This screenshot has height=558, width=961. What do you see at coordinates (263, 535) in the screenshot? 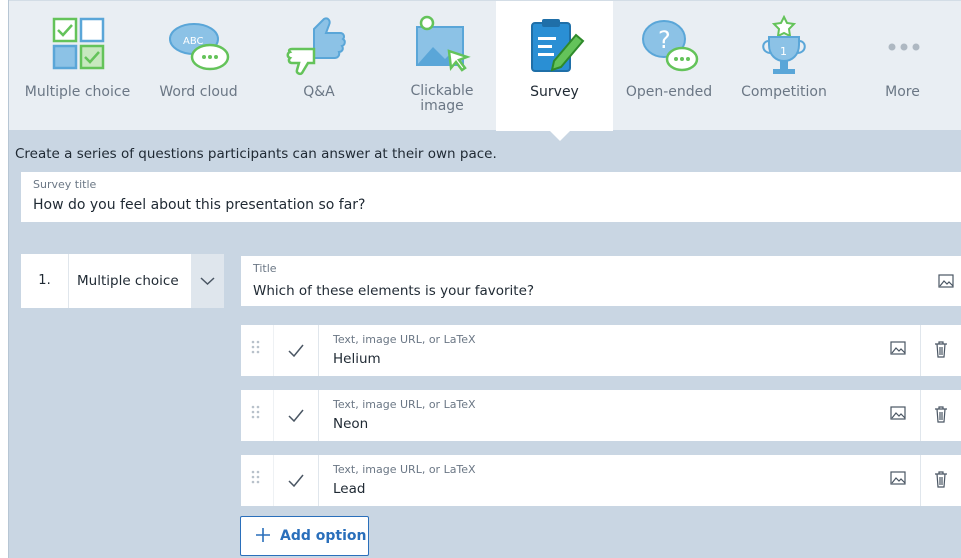
I see `plus-icon` at bounding box center [263, 535].